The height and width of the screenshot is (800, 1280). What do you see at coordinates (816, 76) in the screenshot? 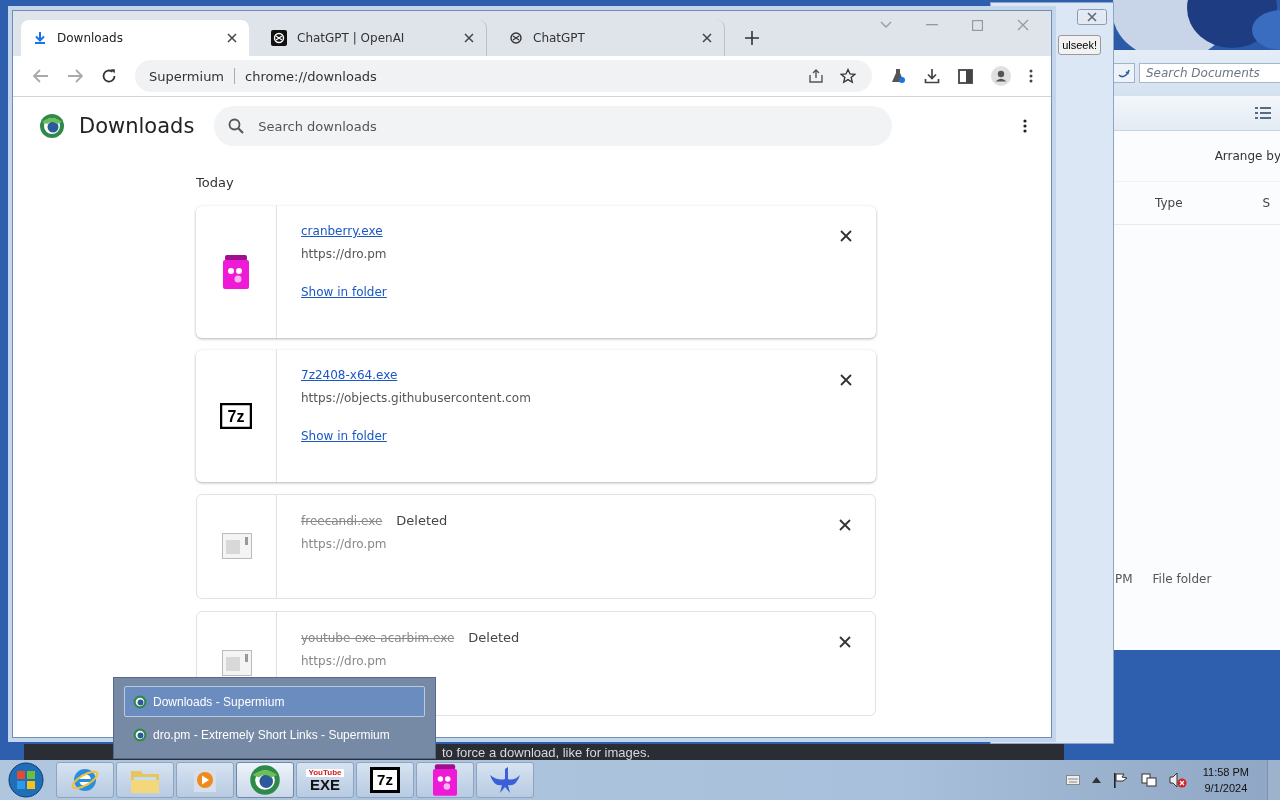
I see `share-icon` at bounding box center [816, 76].